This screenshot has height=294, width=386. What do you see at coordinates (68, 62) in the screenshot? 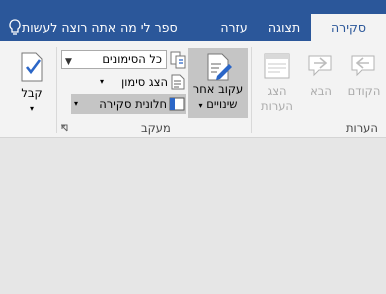
I see `chevron-down-icon: ▼` at bounding box center [68, 62].